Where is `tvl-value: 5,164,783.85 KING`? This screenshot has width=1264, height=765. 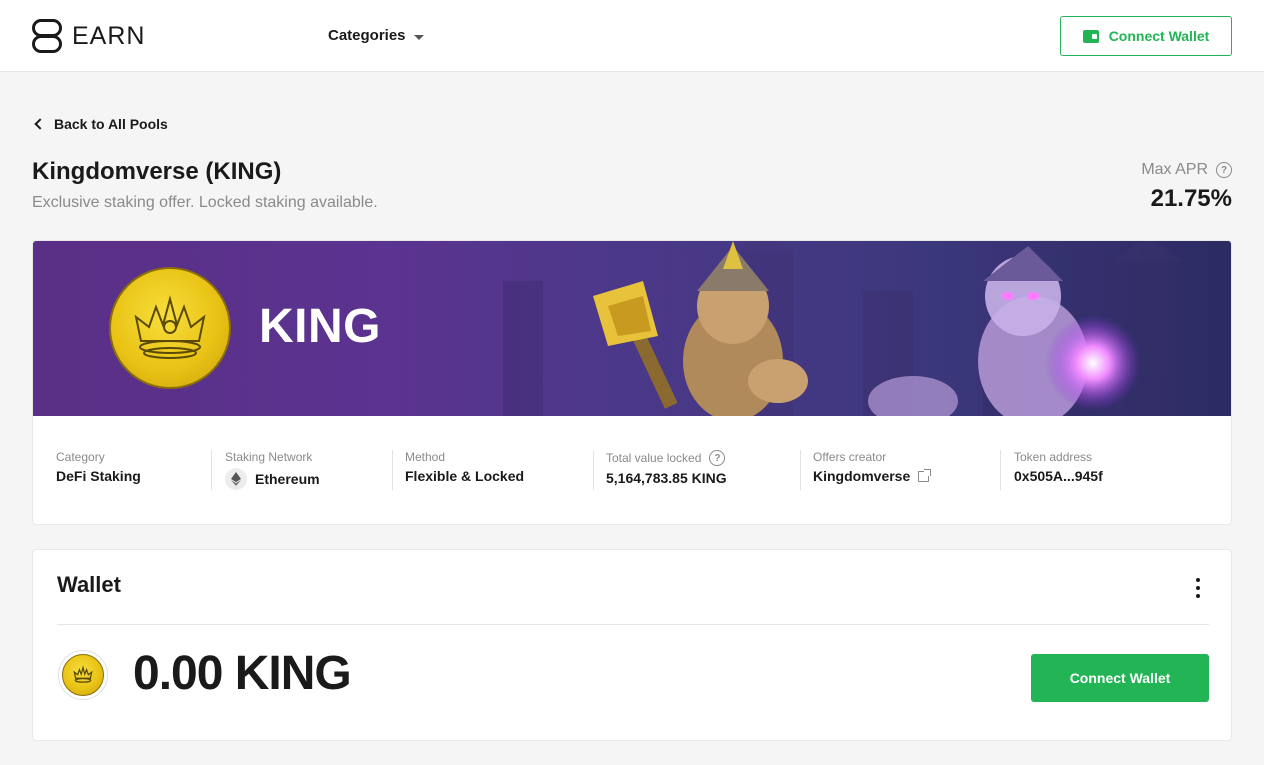
tvl-value: 5,164,783.85 KING is located at coordinates (666, 478).